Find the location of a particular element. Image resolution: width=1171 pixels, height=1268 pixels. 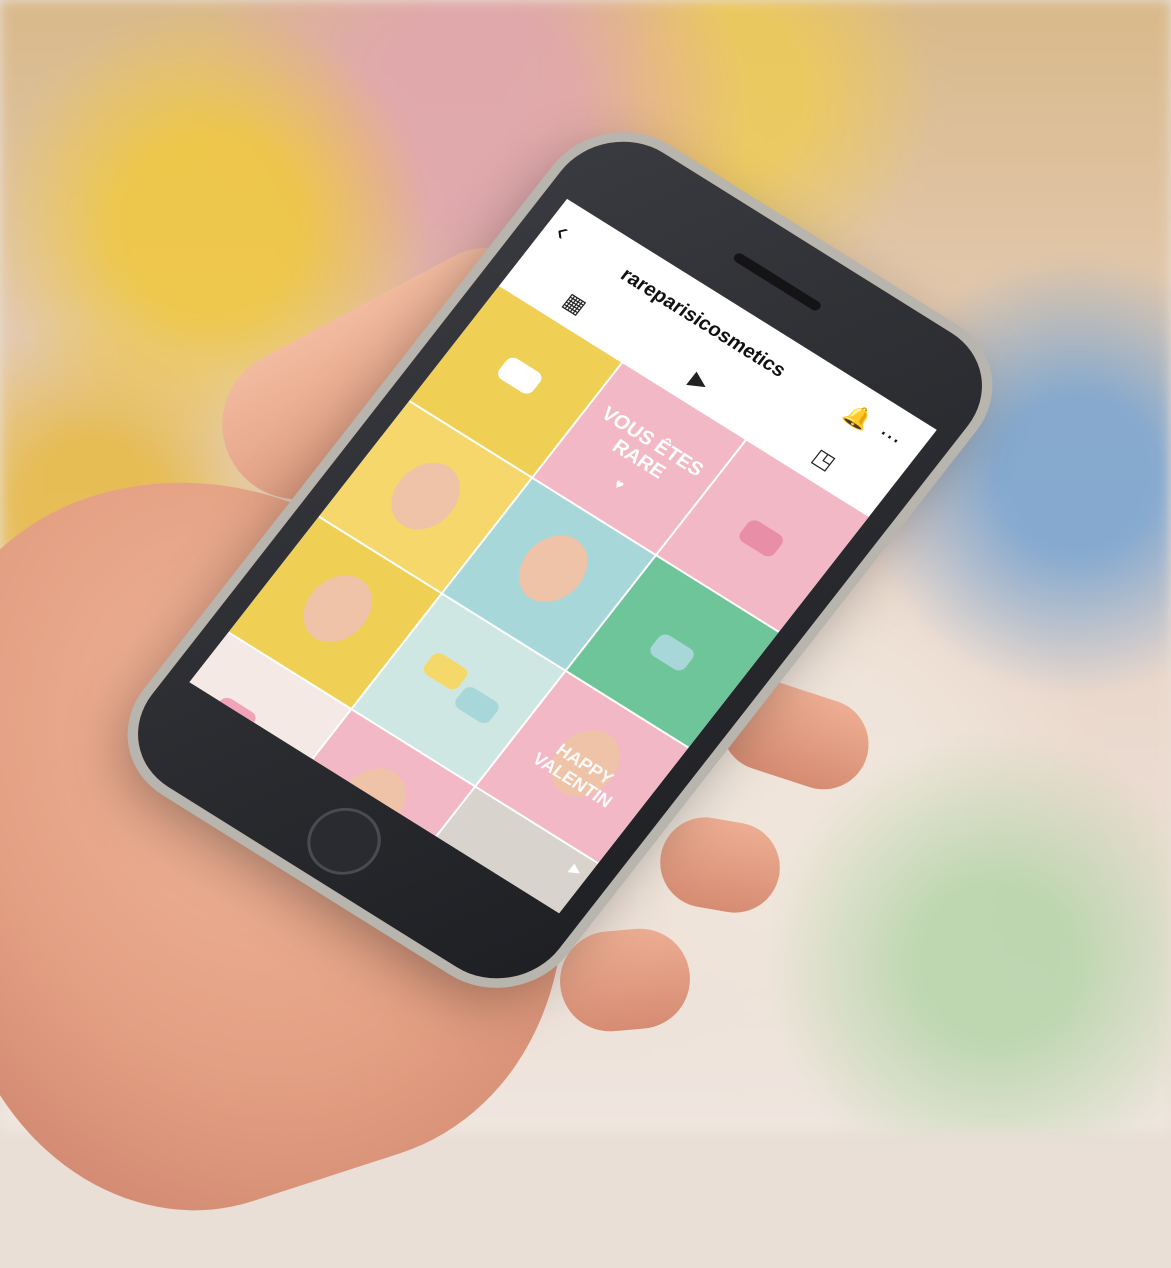

phone-speaker is located at coordinates (777, 282).